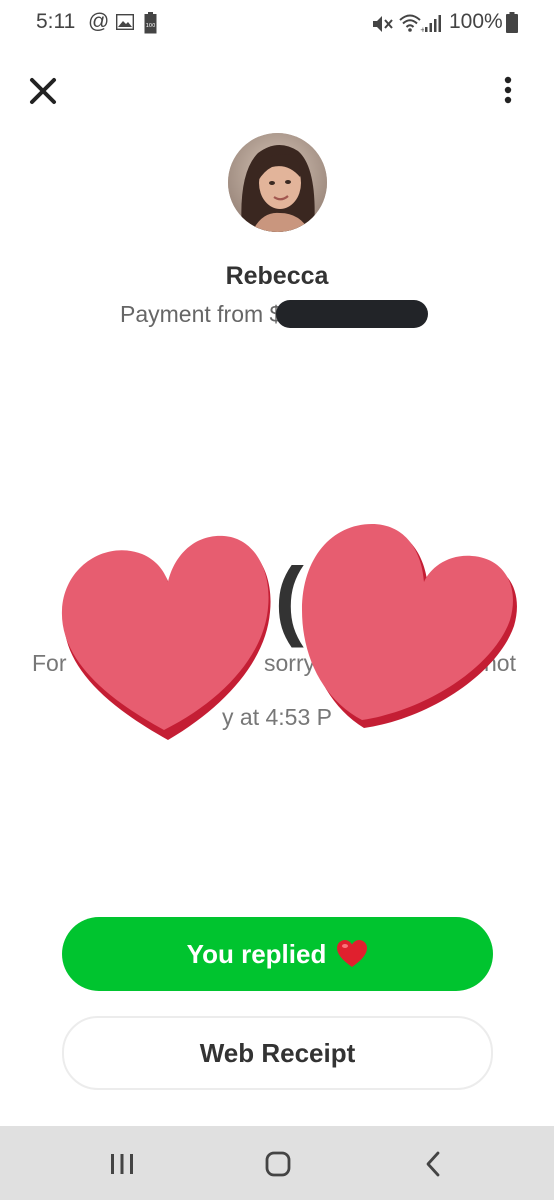  Describe the element at coordinates (277, 1053) in the screenshot. I see `web-receipt-button: Web Receipt` at that location.